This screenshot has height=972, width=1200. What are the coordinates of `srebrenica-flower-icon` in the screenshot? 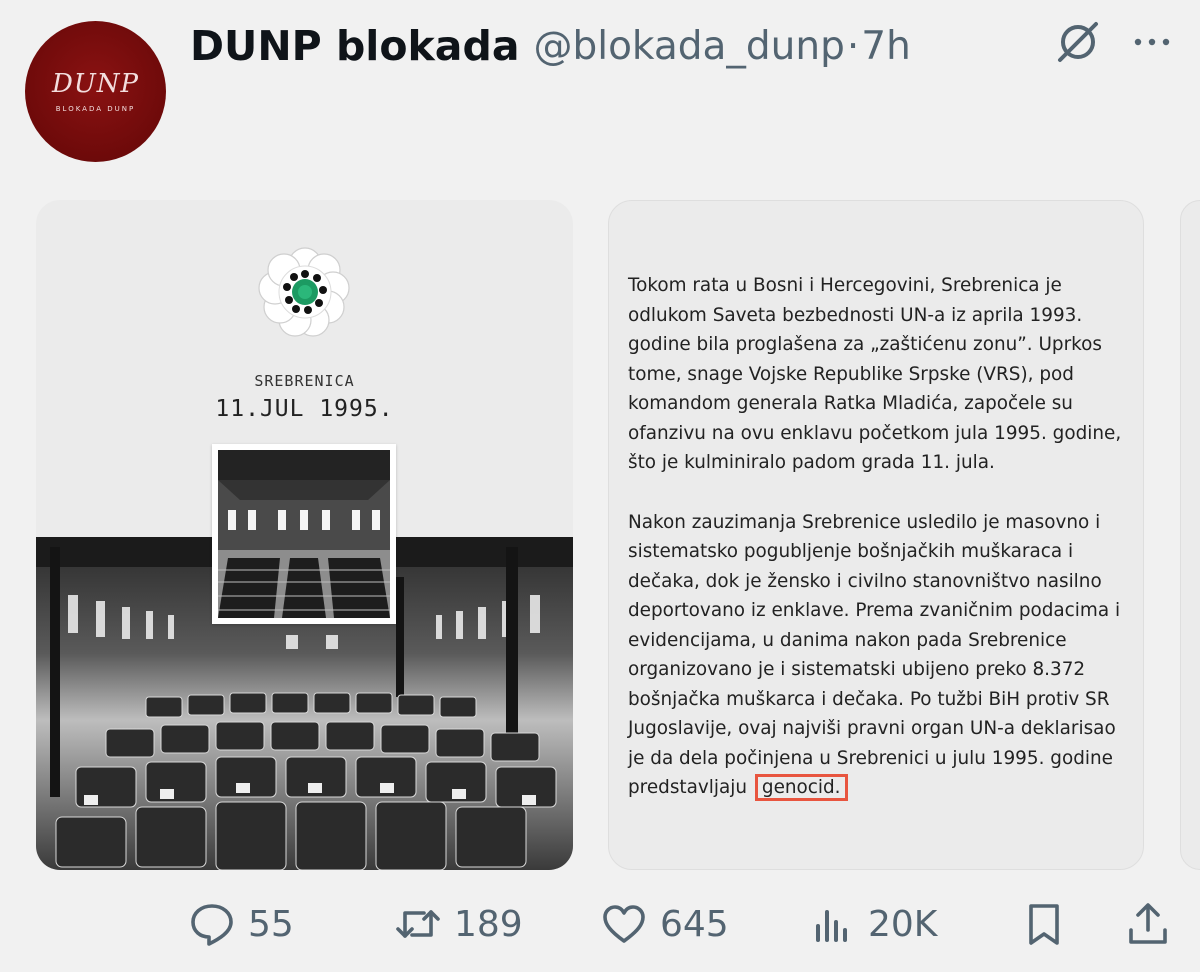 It's located at (305, 292).